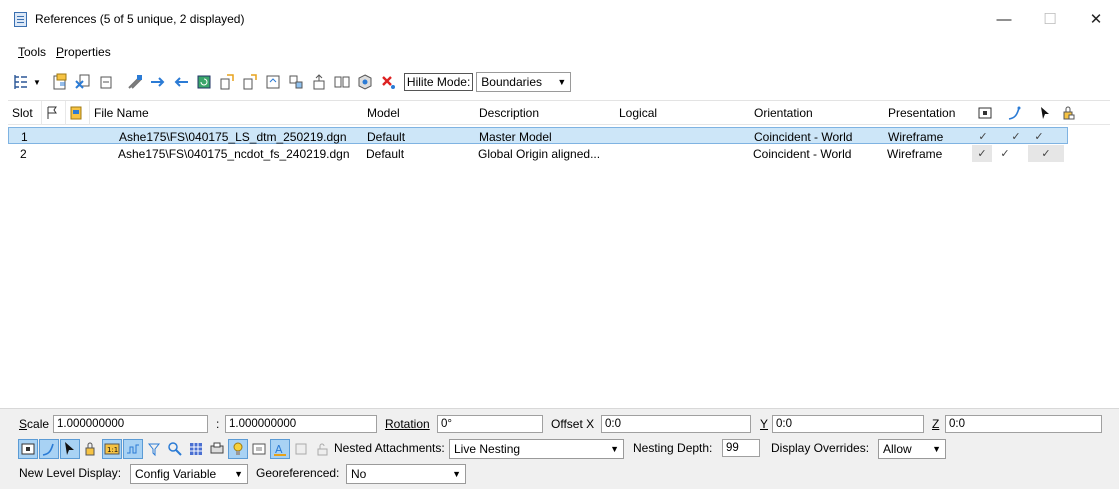 This screenshot has height=489, width=1119. Describe the element at coordinates (25, 113) in the screenshot. I see `column-slot: Slot` at that location.